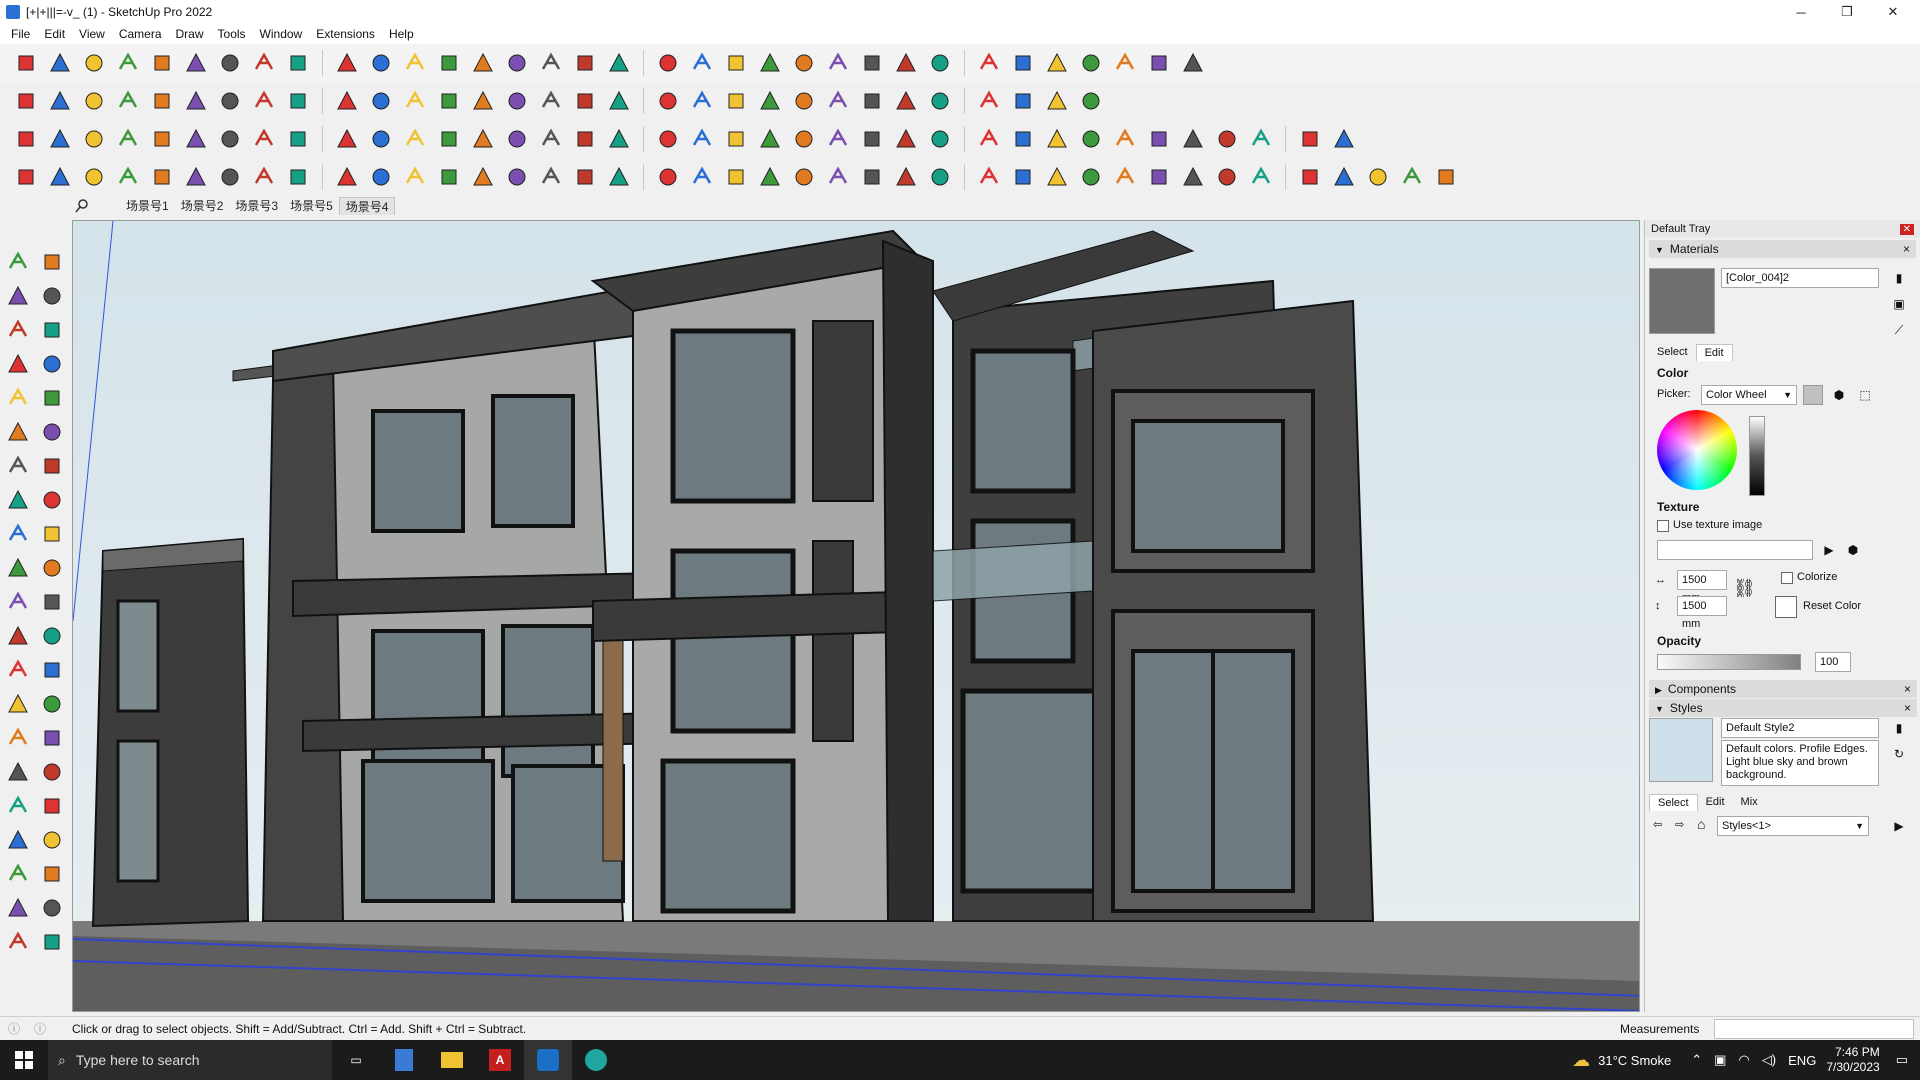 The height and width of the screenshot is (1080, 1920). I want to click on frame-icon, so click(1125, 139).